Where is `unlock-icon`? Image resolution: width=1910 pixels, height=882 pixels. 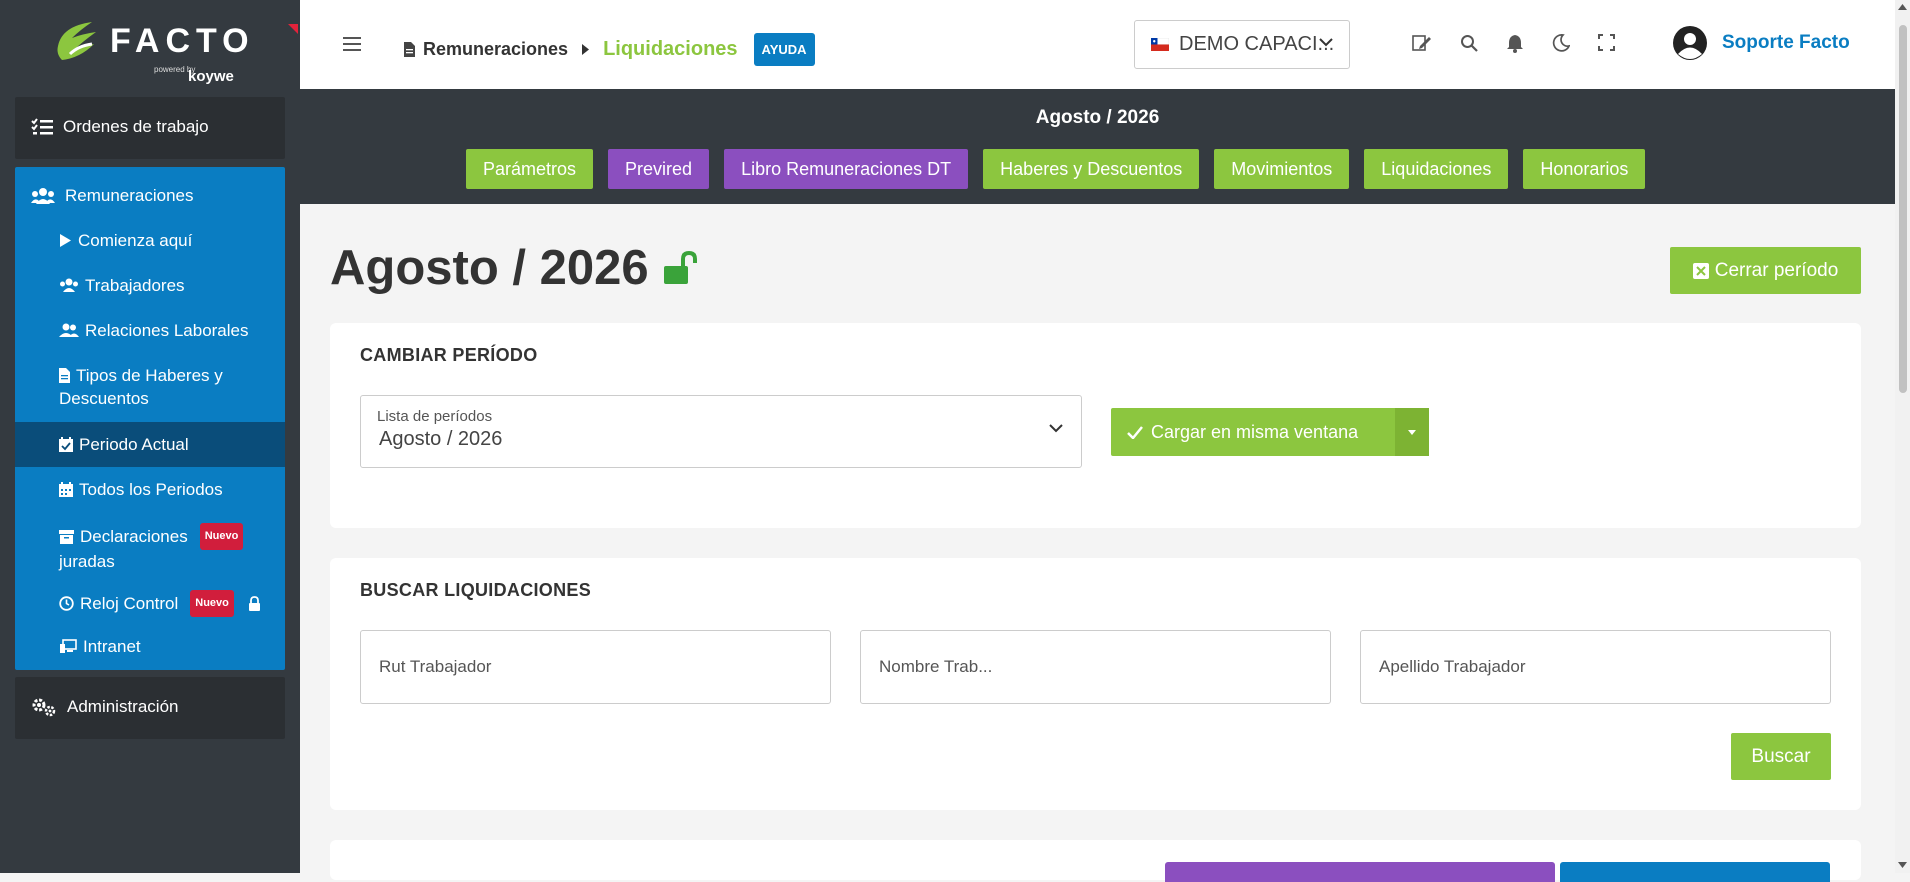
unlock-icon is located at coordinates (680, 267).